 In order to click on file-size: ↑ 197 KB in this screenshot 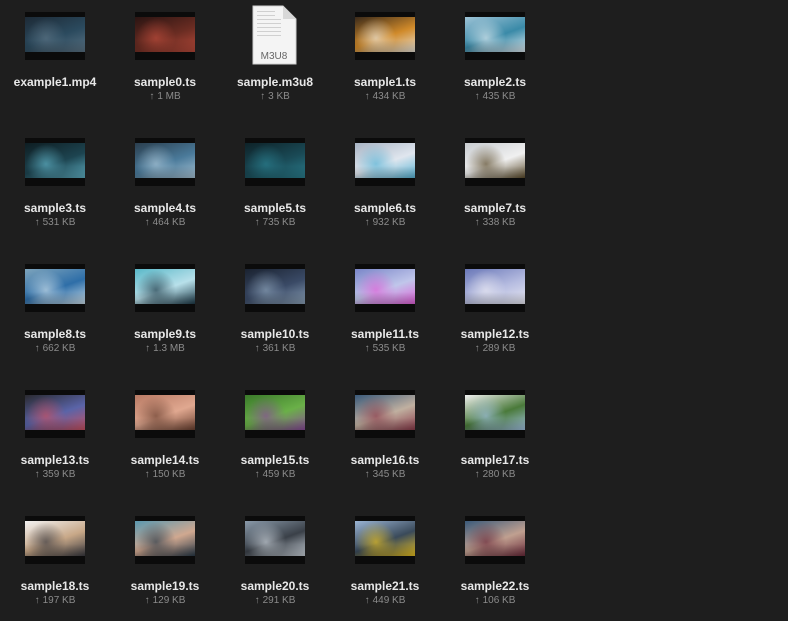, I will do `click(55, 601)`.